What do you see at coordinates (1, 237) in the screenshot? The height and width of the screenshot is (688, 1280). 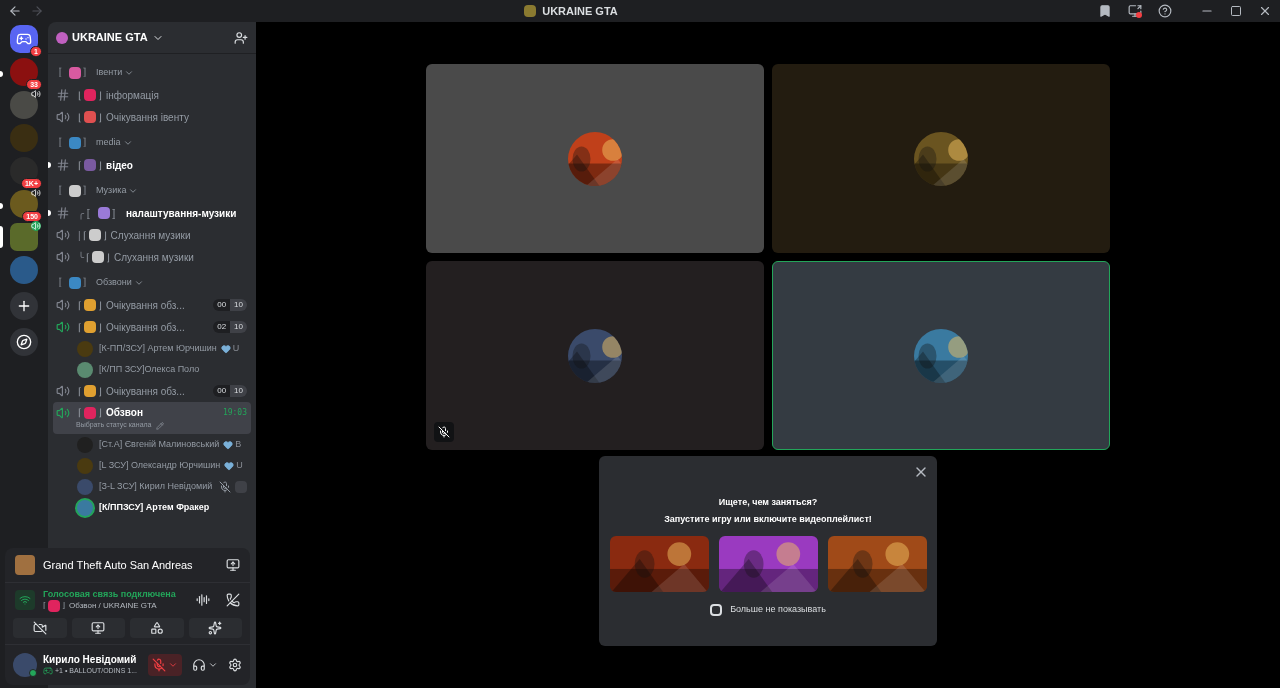 I see `selected-pill` at bounding box center [1, 237].